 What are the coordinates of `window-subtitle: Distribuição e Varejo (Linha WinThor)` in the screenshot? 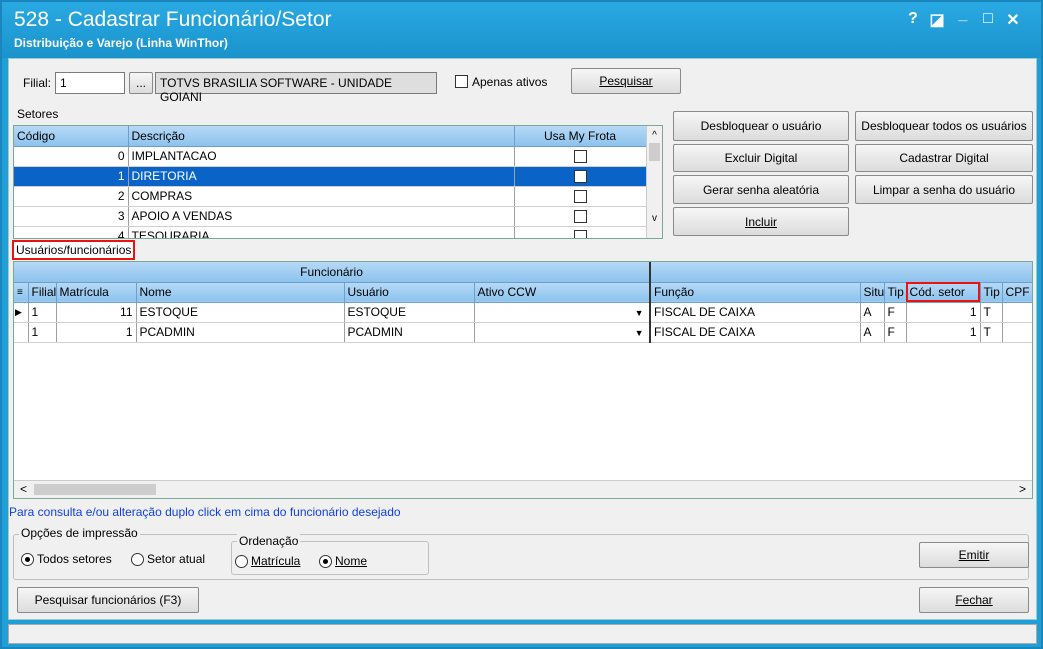 It's located at (121, 43).